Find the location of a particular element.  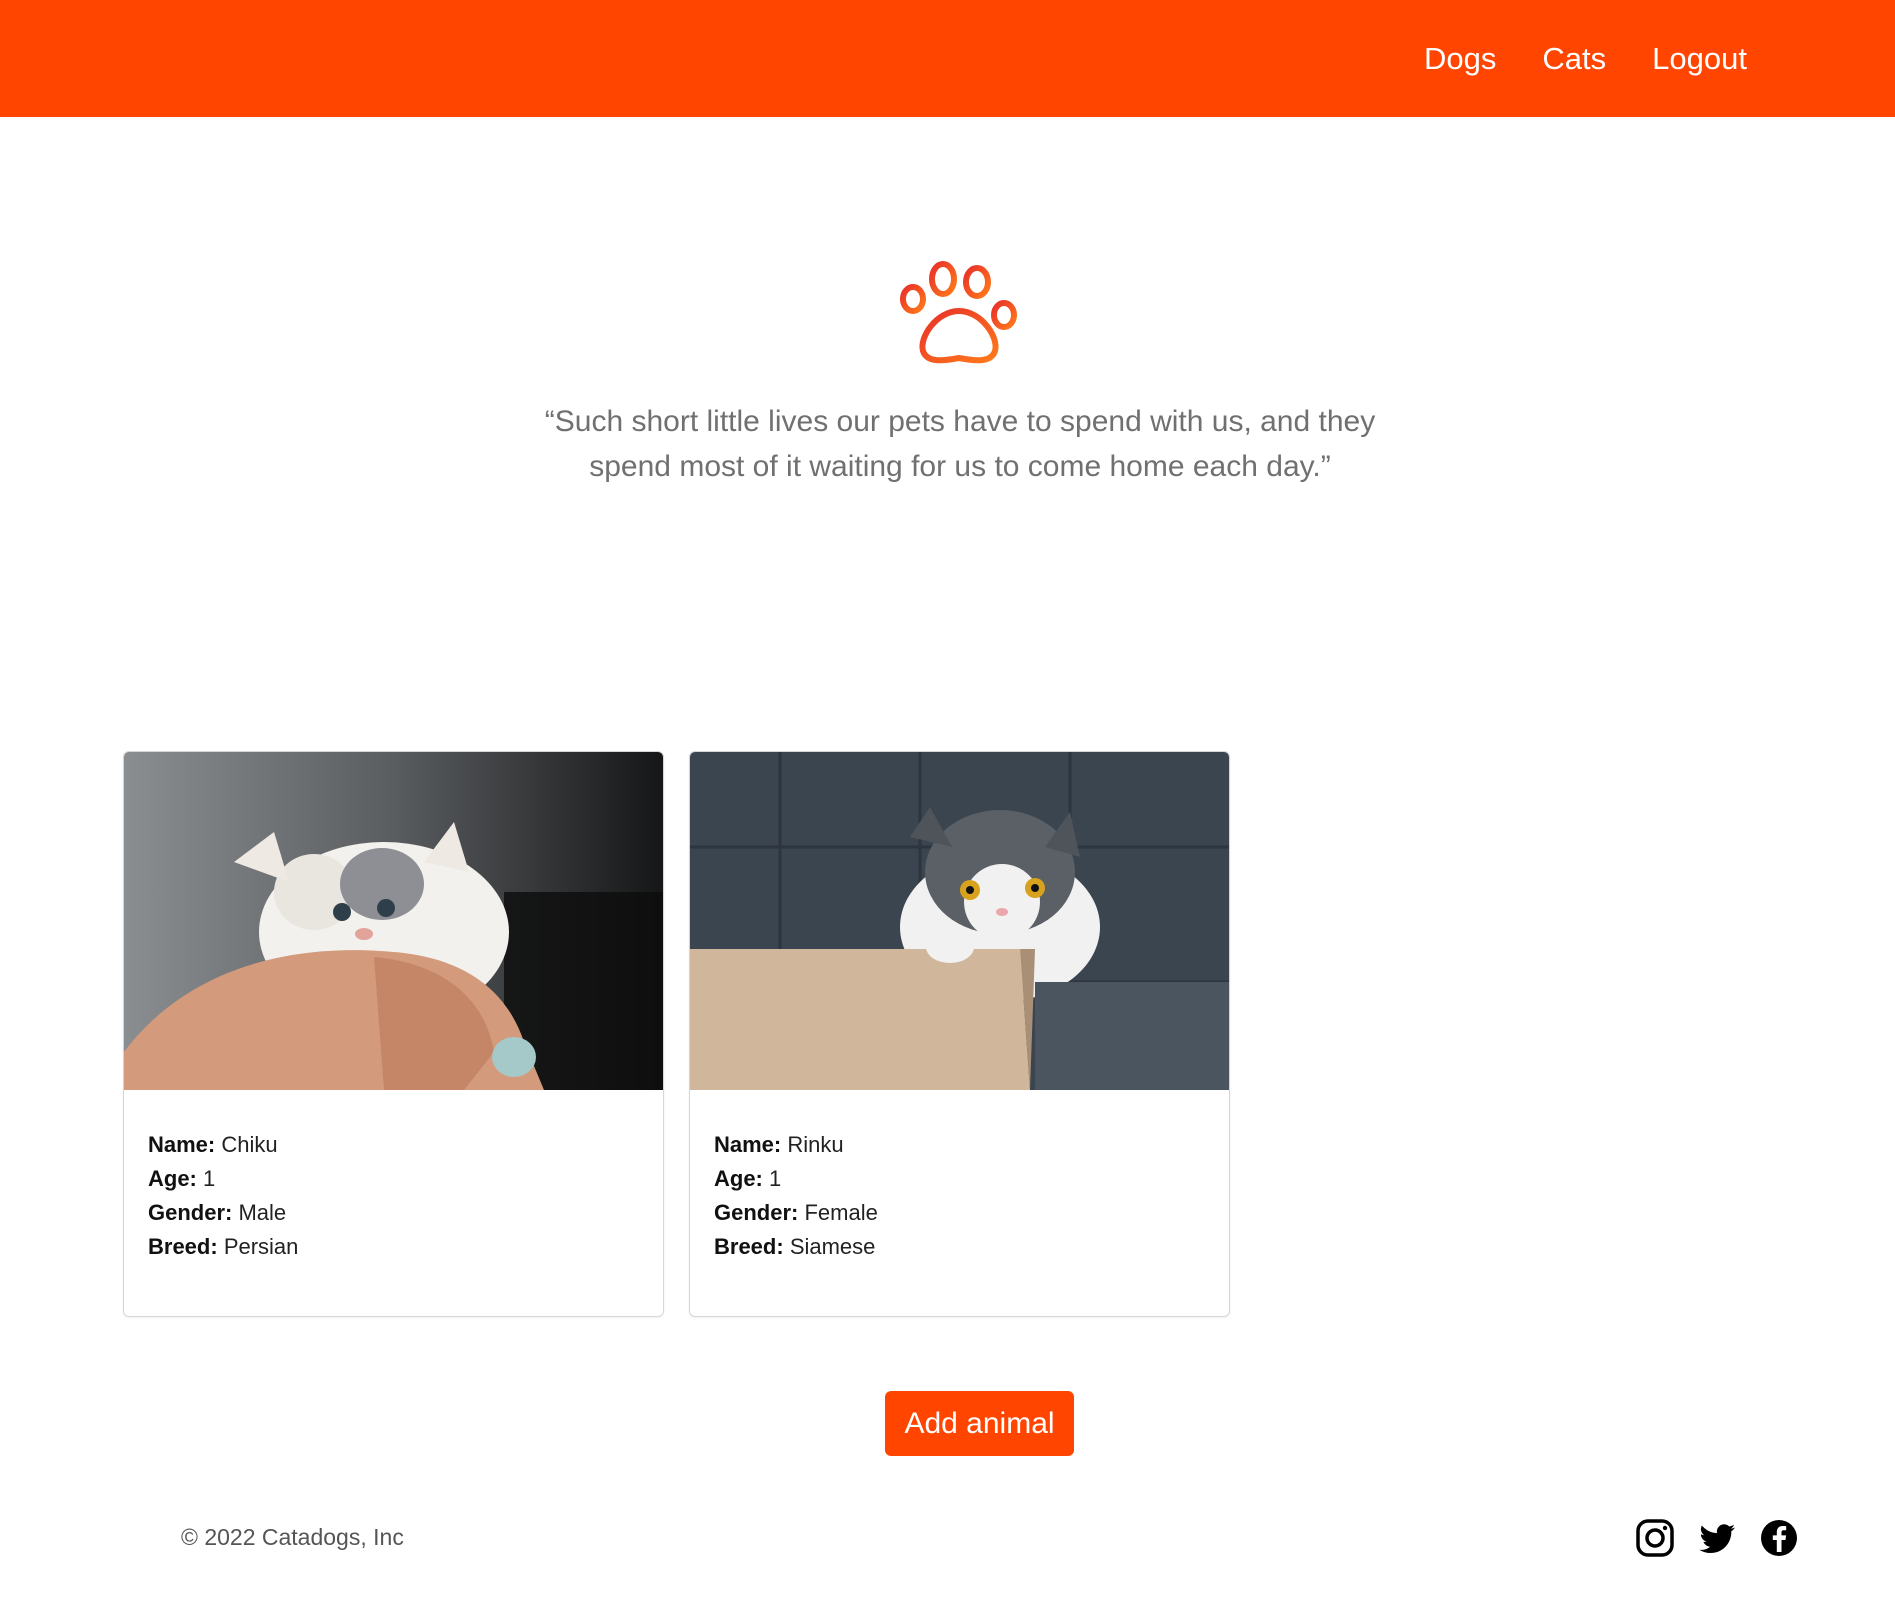

animal-breed-field: Breed: Persian is located at coordinates (393, 1247).